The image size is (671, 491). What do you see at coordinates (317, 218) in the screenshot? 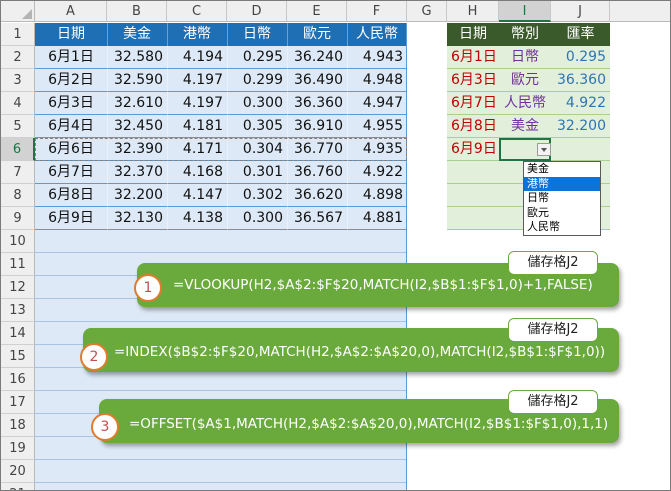
I see `left-rate-cell: 36.567` at bounding box center [317, 218].